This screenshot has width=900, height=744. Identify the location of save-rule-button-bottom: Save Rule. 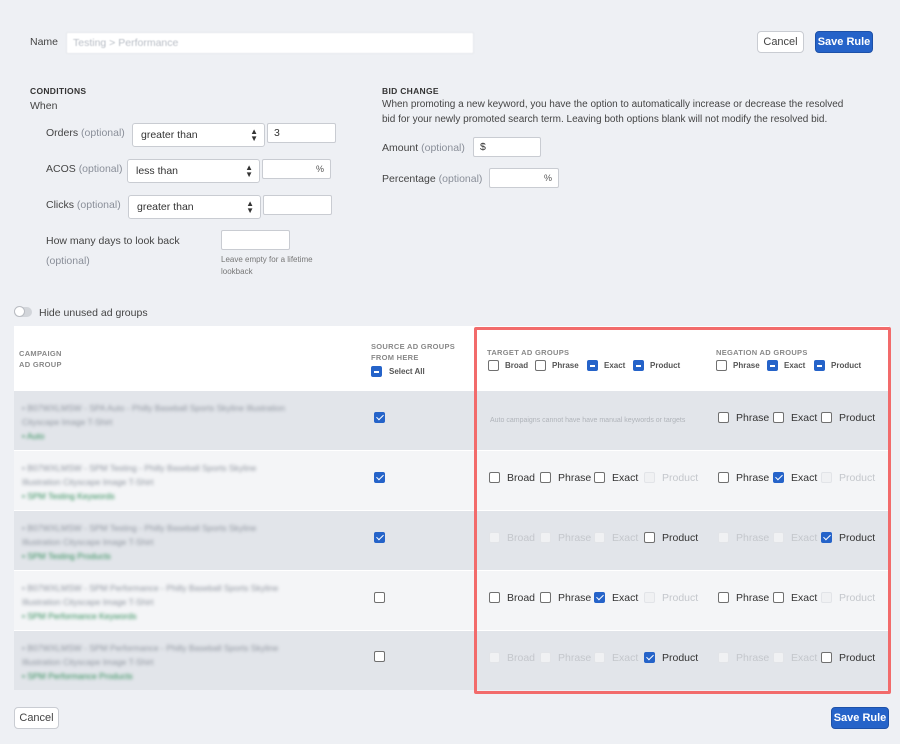
(860, 718).